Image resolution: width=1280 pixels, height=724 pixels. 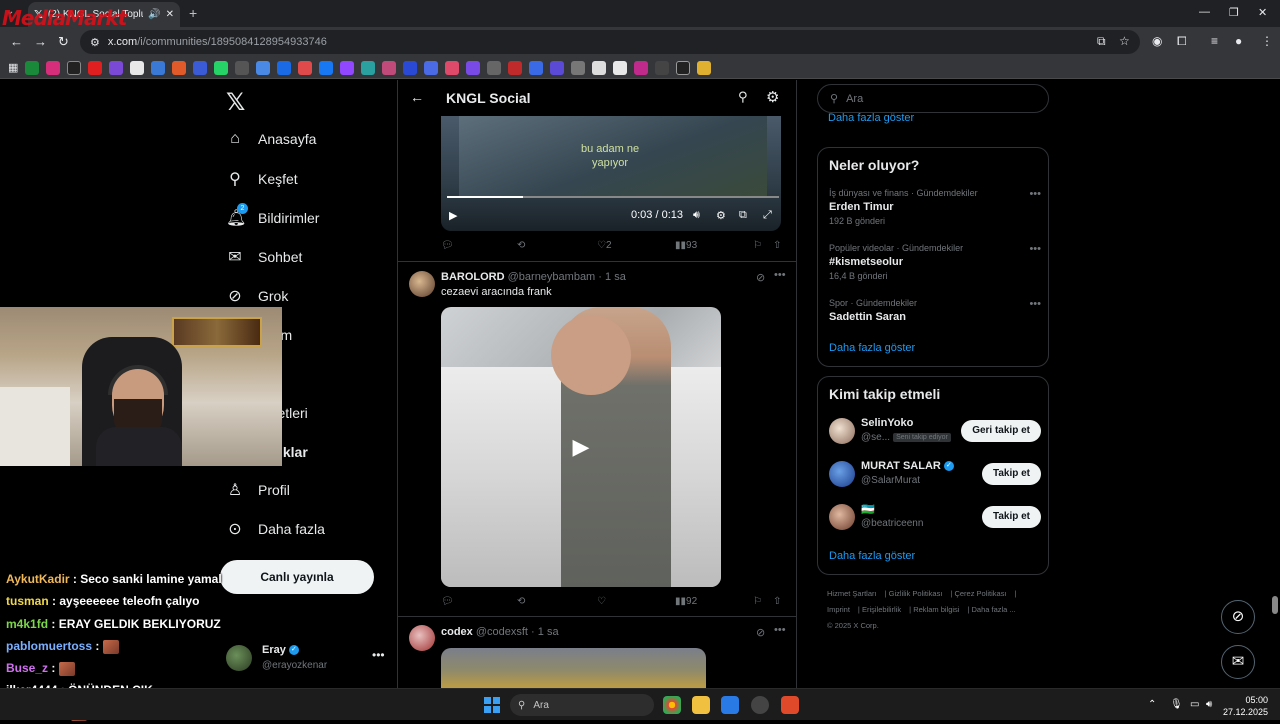 I want to click on close-window-icon: ✕, so click(x=1262, y=12).